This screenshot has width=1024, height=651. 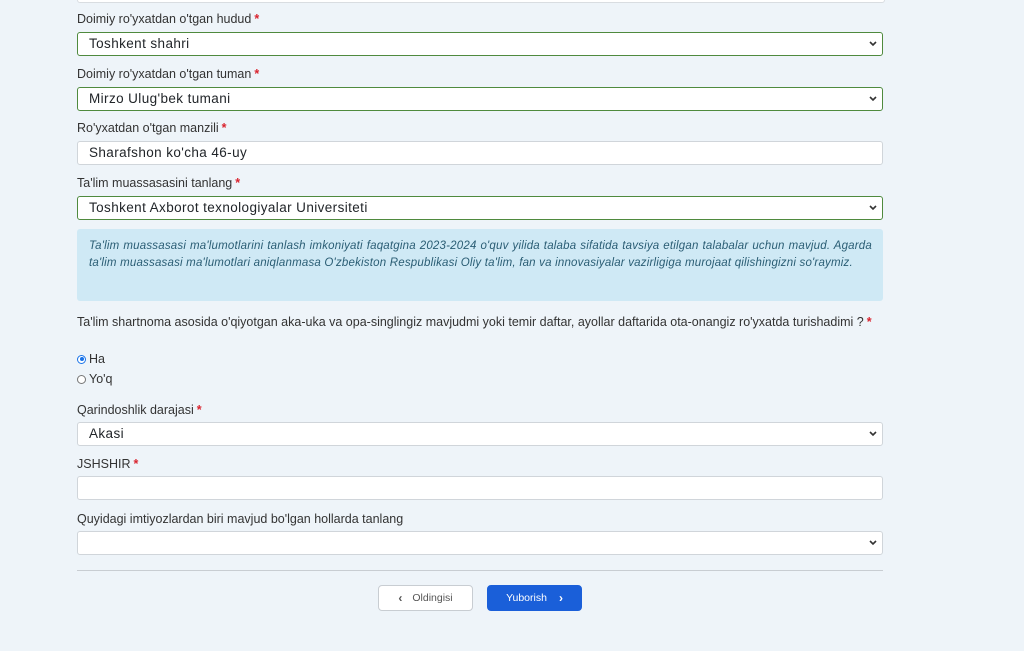 I want to click on chevron-left-icon: ‹, so click(x=400, y=598).